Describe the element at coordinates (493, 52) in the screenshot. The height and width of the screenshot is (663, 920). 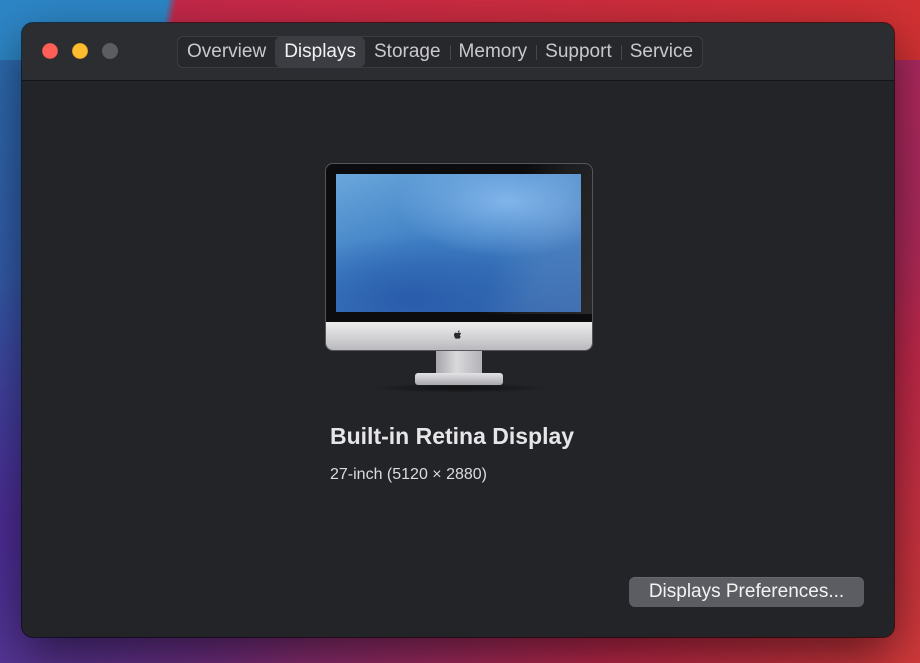
I see `tab-memory: Memory` at that location.